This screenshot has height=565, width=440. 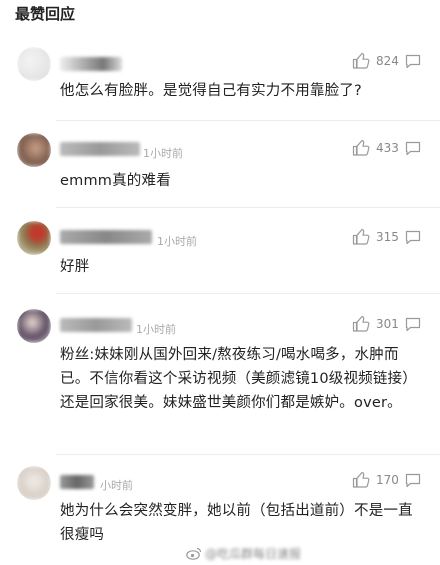 What do you see at coordinates (387, 479) in the screenshot?
I see `like-count: 170` at bounding box center [387, 479].